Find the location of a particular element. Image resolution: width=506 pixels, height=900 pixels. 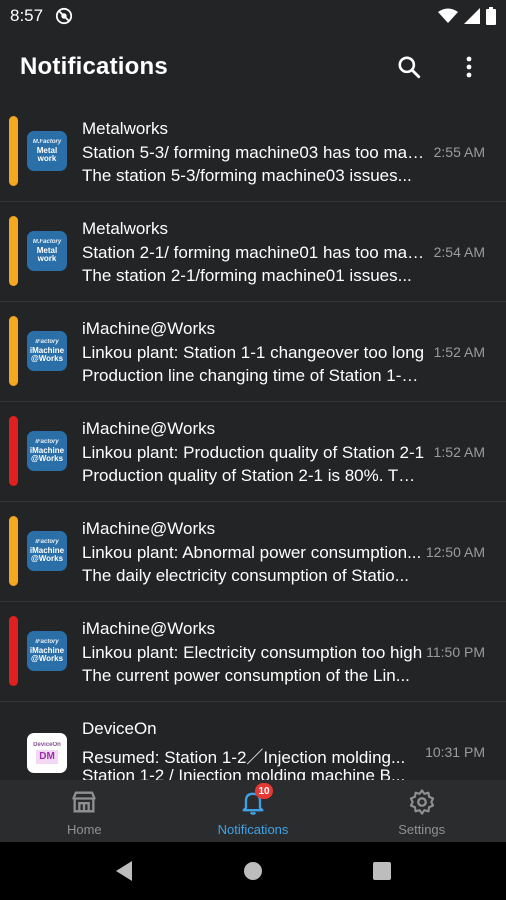

app-bar: Notifications is located at coordinates (253, 67).